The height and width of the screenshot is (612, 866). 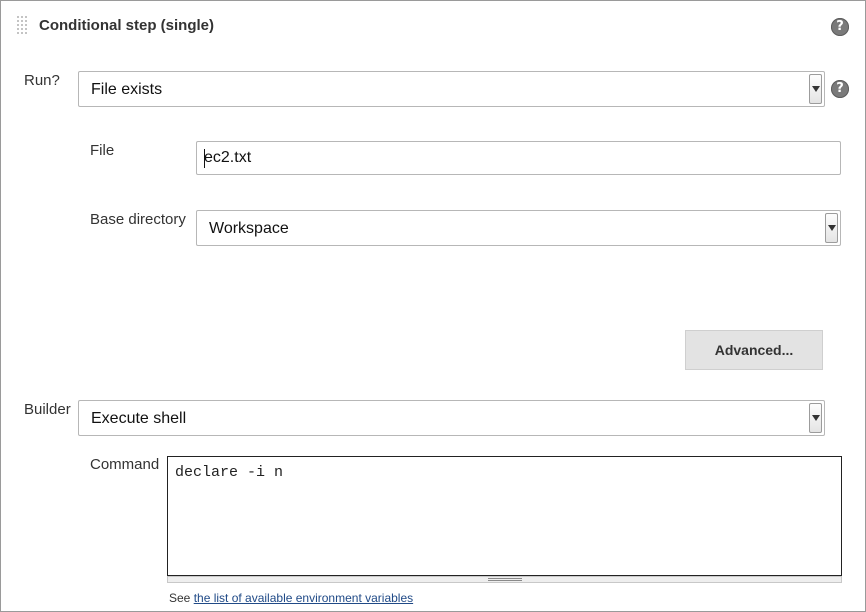 What do you see at coordinates (249, 228) in the screenshot?
I see `base-directory-value: Workspace` at bounding box center [249, 228].